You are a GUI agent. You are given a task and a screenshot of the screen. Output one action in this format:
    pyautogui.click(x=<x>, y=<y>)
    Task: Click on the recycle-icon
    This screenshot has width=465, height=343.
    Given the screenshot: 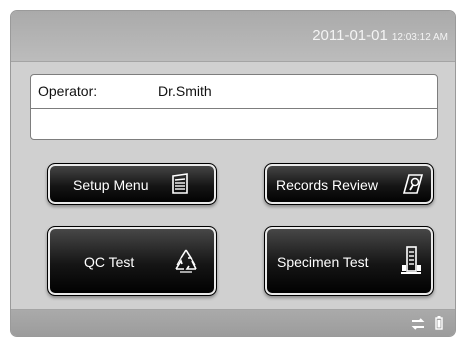 What is the action you would take?
    pyautogui.click(x=186, y=263)
    